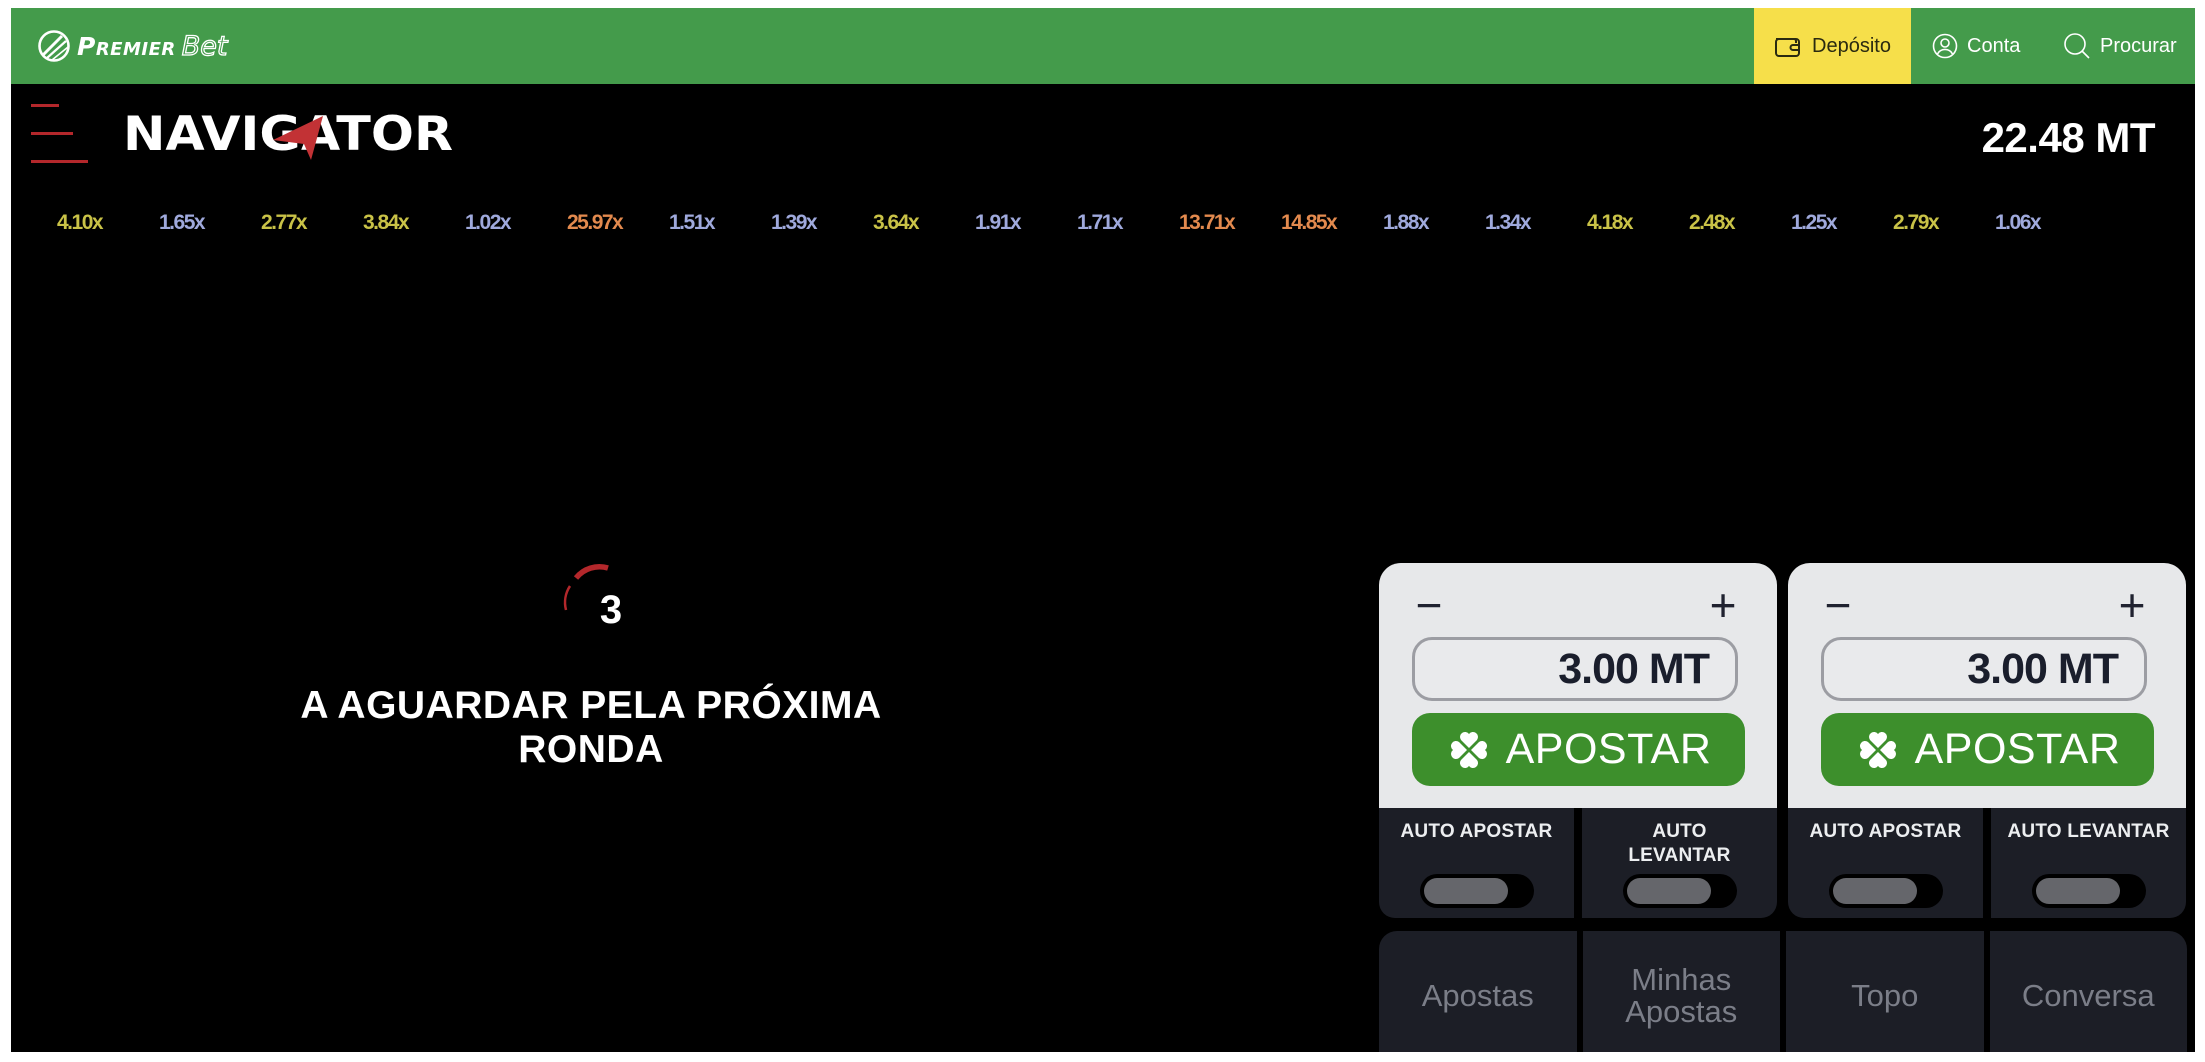 The height and width of the screenshot is (1062, 2205). I want to click on countdown-number: 3, so click(611, 610).